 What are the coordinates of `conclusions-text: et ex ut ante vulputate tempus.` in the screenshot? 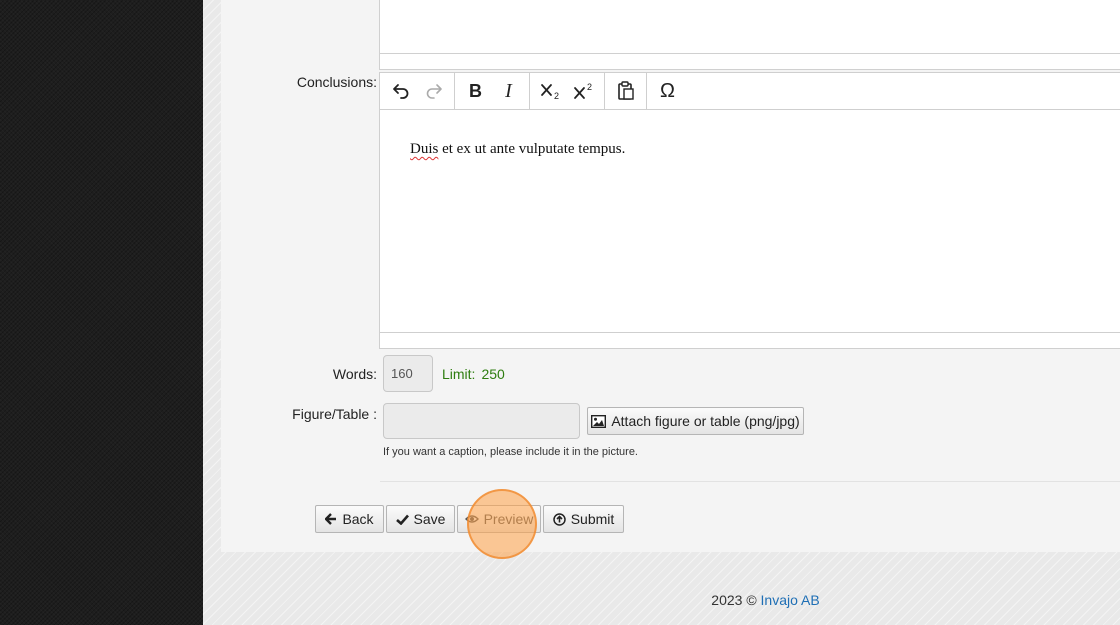 It's located at (532, 149).